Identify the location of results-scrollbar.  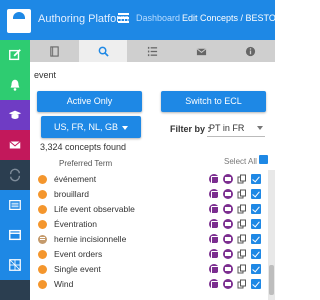
(271, 235).